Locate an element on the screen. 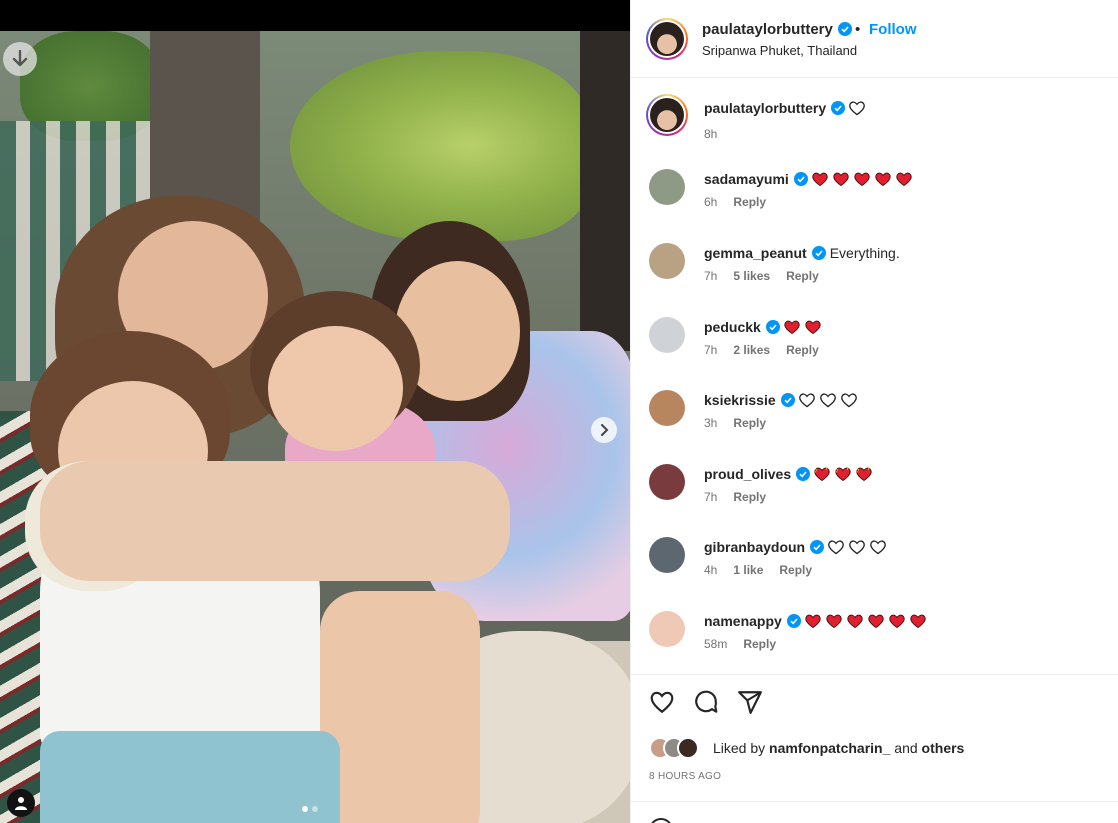  follow-button: Follow is located at coordinates (893, 29).